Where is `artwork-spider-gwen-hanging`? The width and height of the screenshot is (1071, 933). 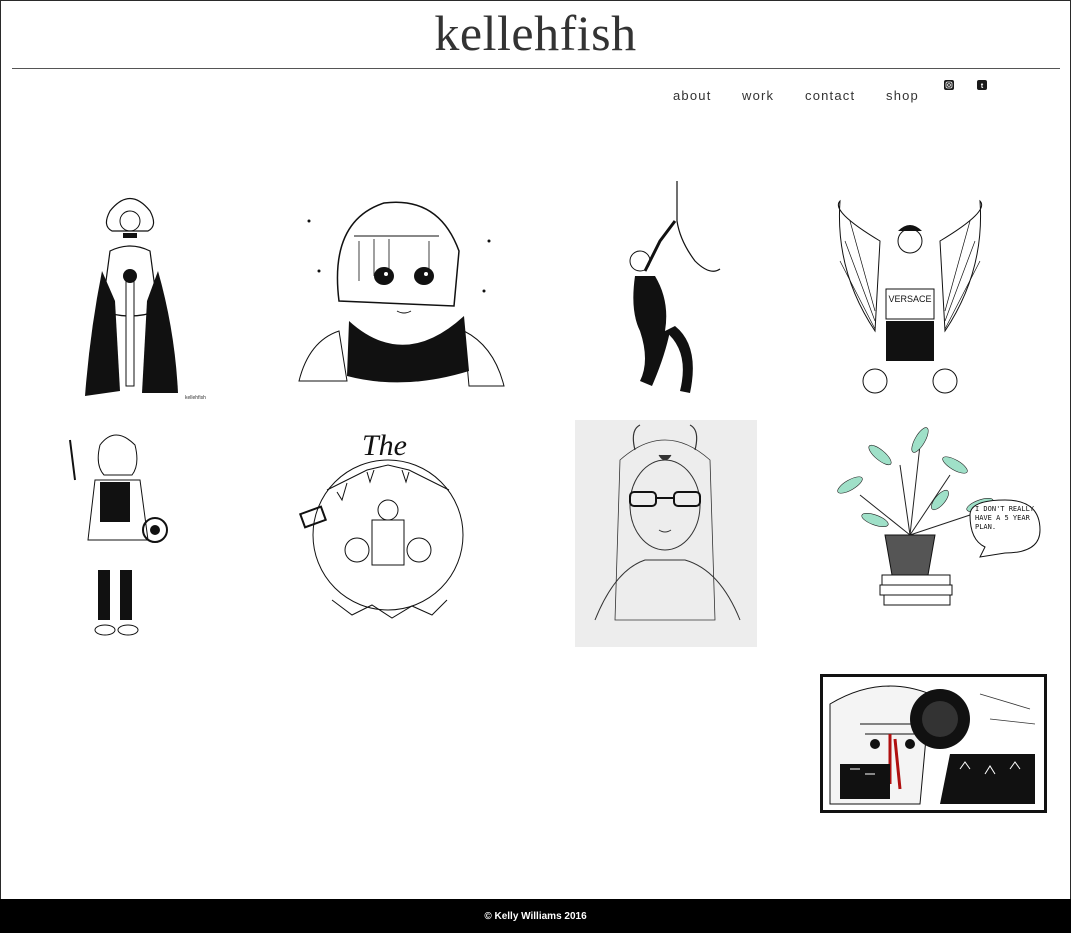
artwork-spider-gwen-hanging is located at coordinates (657, 294).